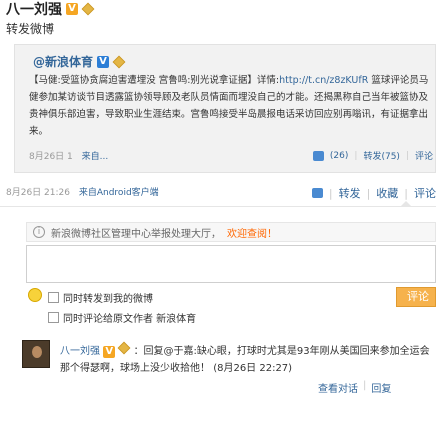  I want to click on feed-collect-link: 收藏, so click(387, 193).